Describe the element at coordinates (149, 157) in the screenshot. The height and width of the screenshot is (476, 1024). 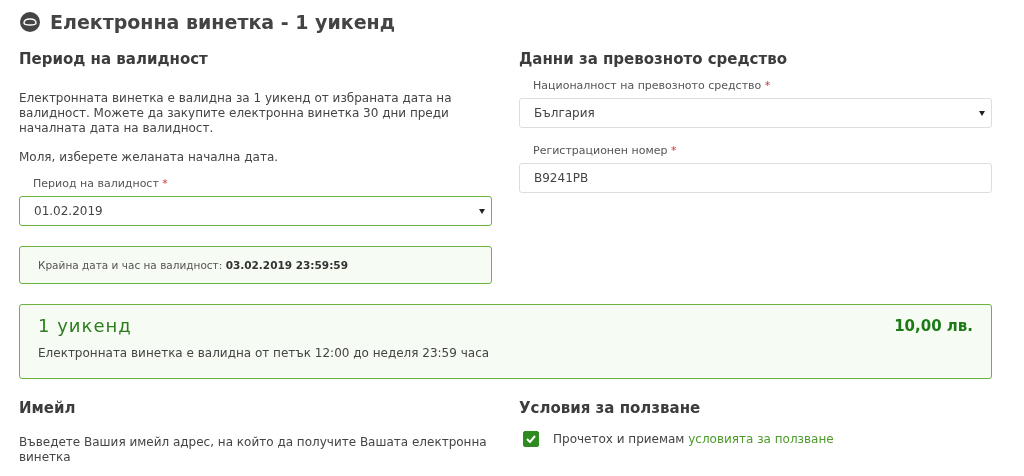
I see `prompt-text: Моля, изберете желаната начална дата.` at that location.